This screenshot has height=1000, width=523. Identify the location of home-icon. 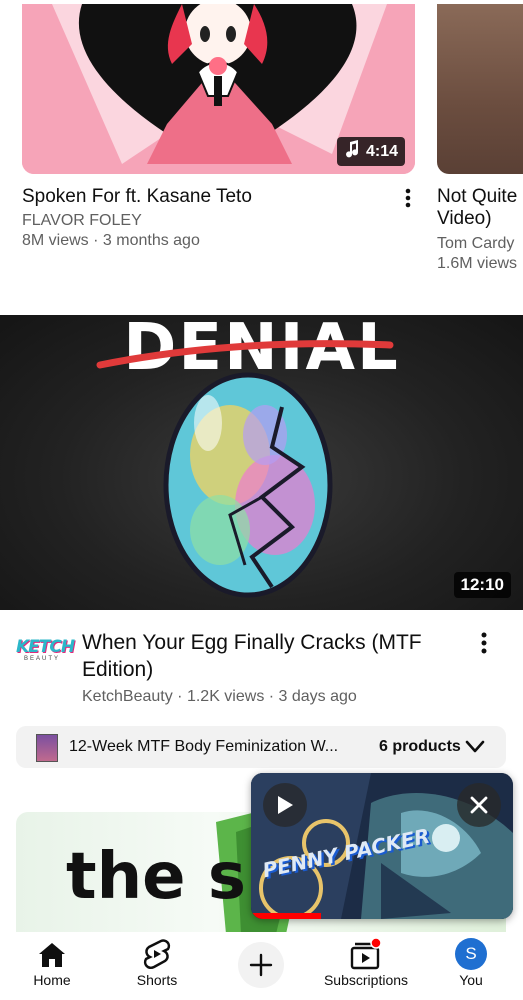
(52, 955).